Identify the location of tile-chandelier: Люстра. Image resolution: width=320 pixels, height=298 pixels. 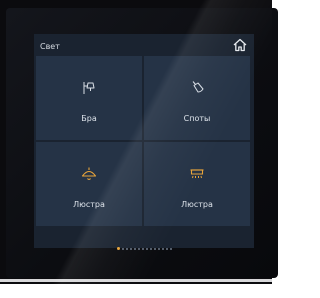
(89, 184).